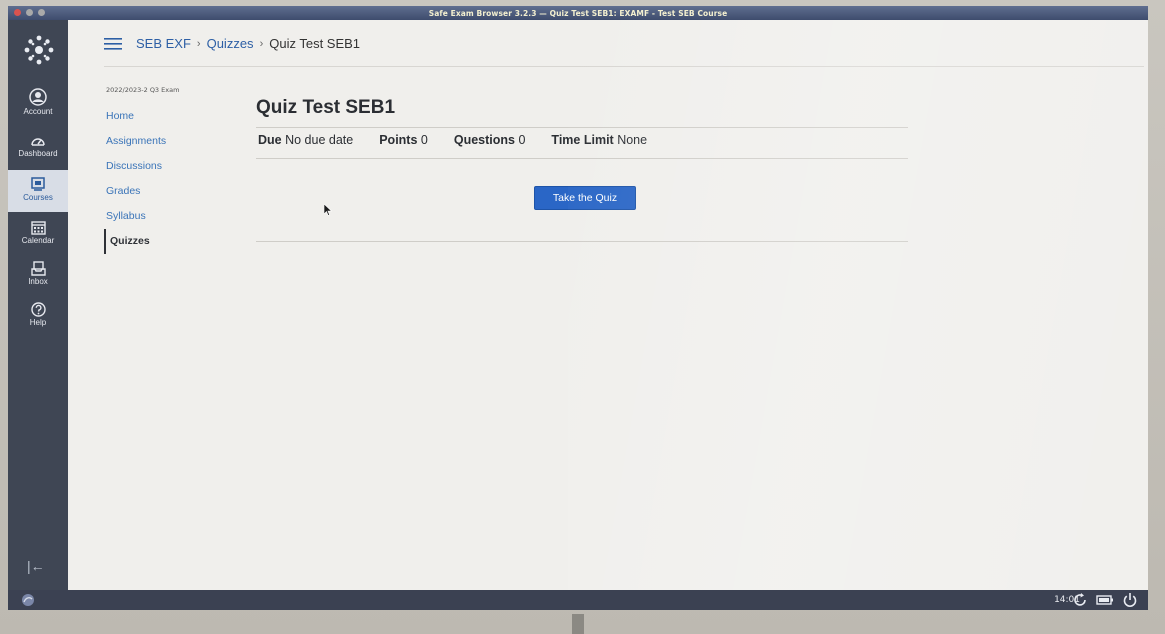 The height and width of the screenshot is (634, 1165). What do you see at coordinates (169, 216) in the screenshot?
I see `course-nav-syllabus: Syllabus` at bounding box center [169, 216].